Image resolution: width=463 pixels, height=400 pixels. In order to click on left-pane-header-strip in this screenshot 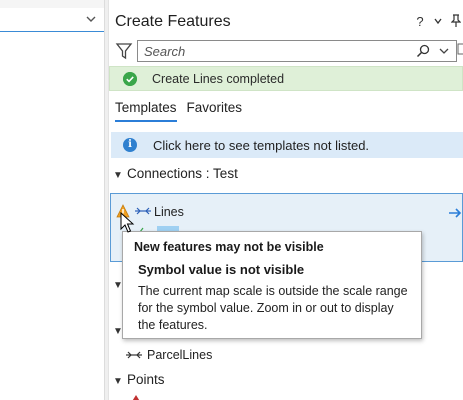, I will do `click(52, 4)`.